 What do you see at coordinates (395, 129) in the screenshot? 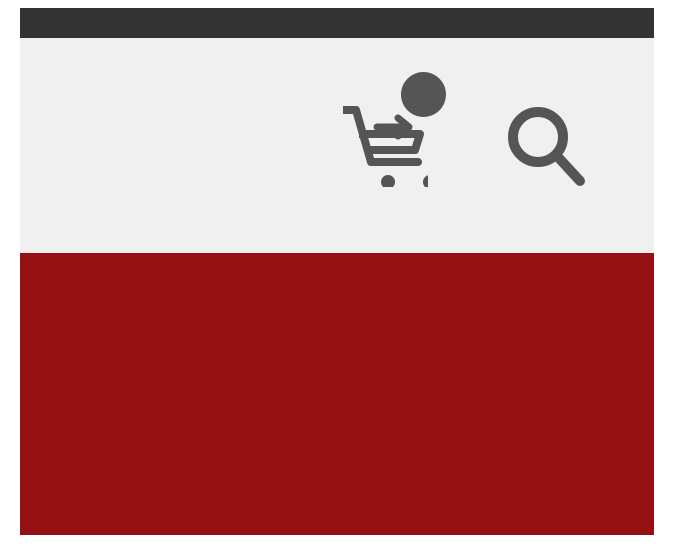
I see `cart-button` at bounding box center [395, 129].